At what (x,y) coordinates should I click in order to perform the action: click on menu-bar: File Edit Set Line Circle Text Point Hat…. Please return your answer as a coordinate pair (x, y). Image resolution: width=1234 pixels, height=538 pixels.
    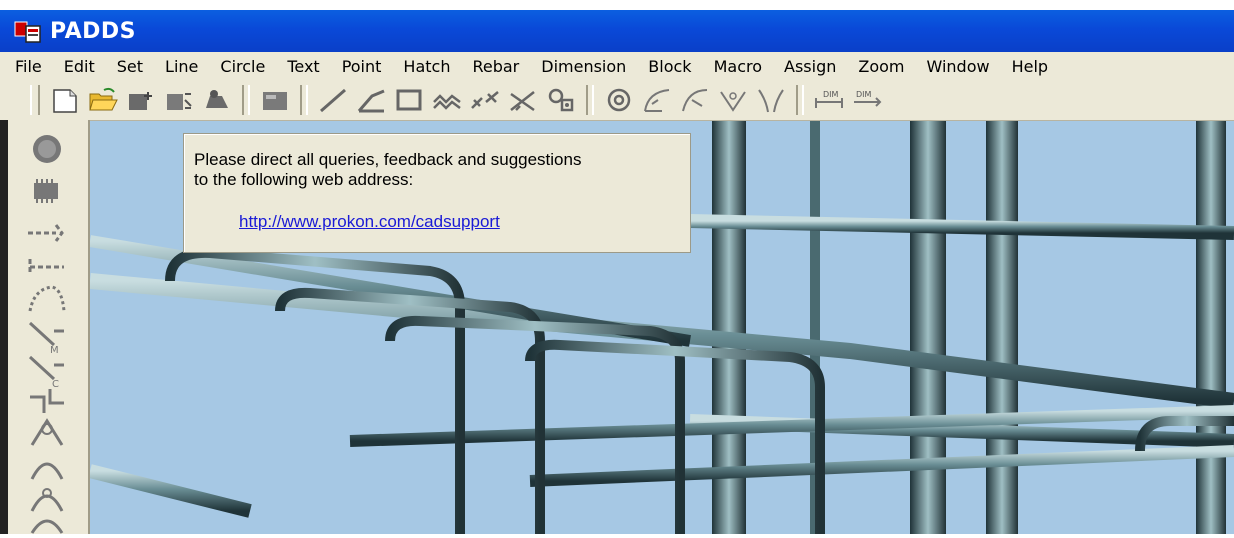
    Looking at the image, I should click on (617, 66).